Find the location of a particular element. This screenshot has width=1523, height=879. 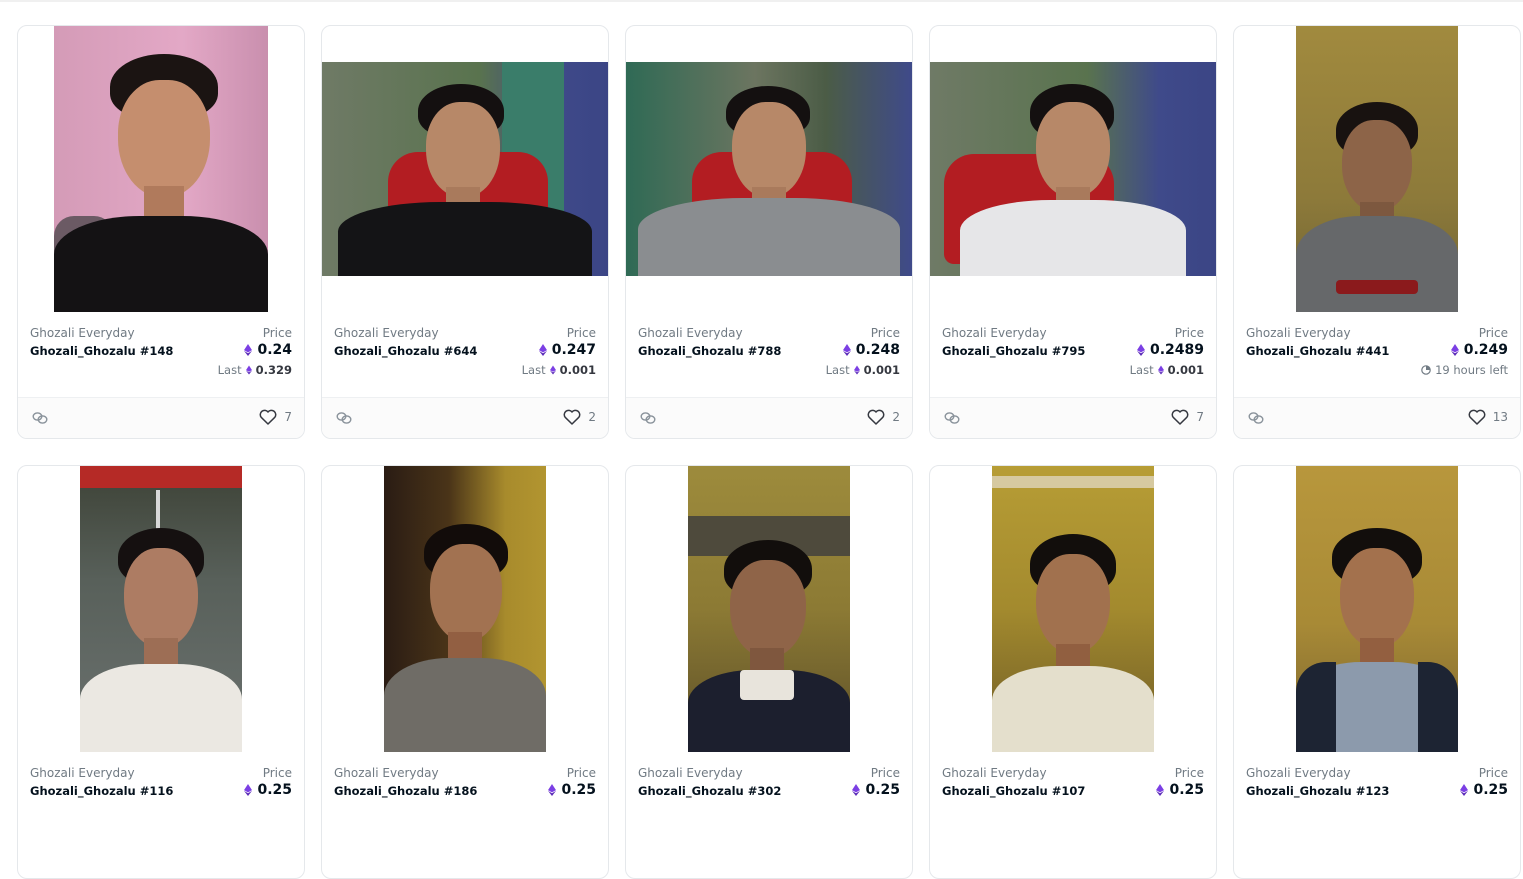

price: 0.2489 is located at coordinates (1170, 350).